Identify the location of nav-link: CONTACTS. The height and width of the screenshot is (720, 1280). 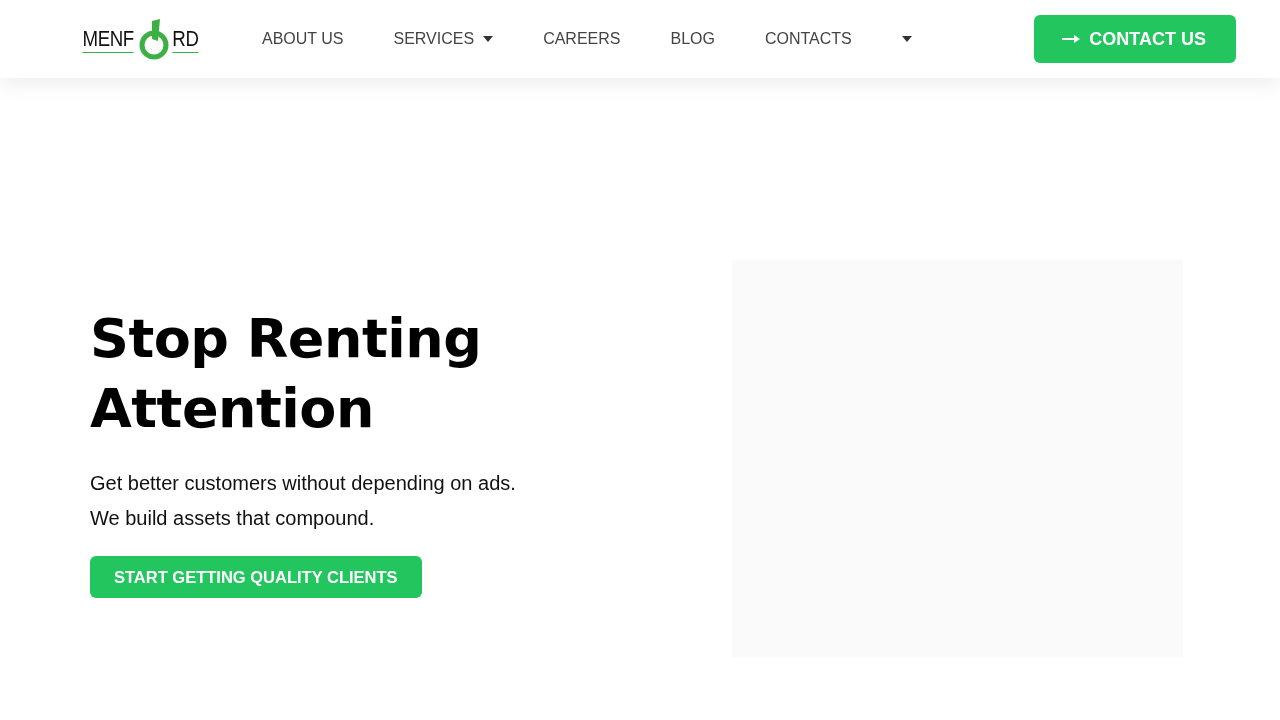
(808, 39).